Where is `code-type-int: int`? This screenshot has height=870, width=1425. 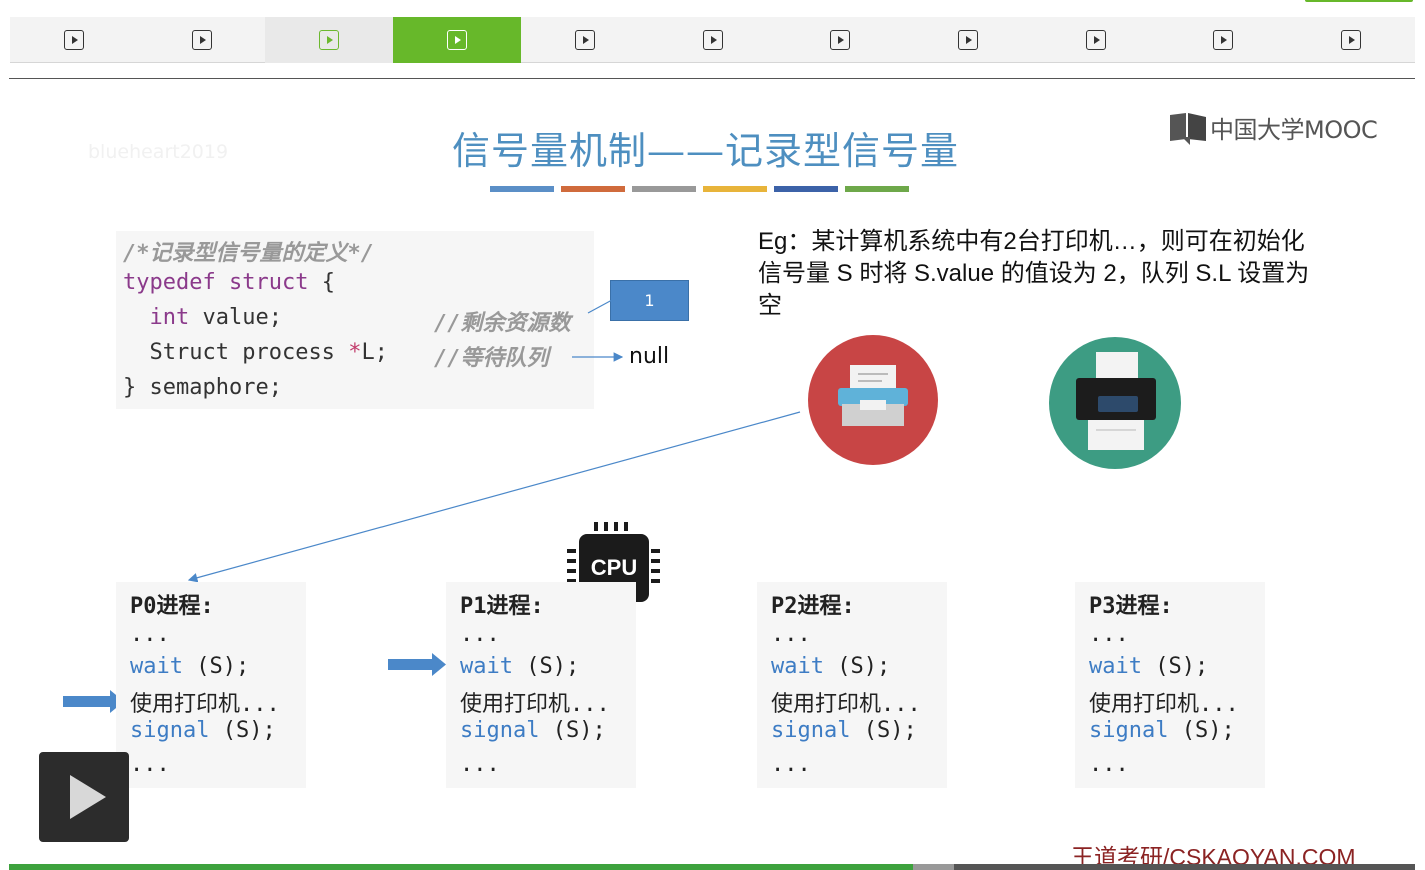
code-type-int: int is located at coordinates (169, 317).